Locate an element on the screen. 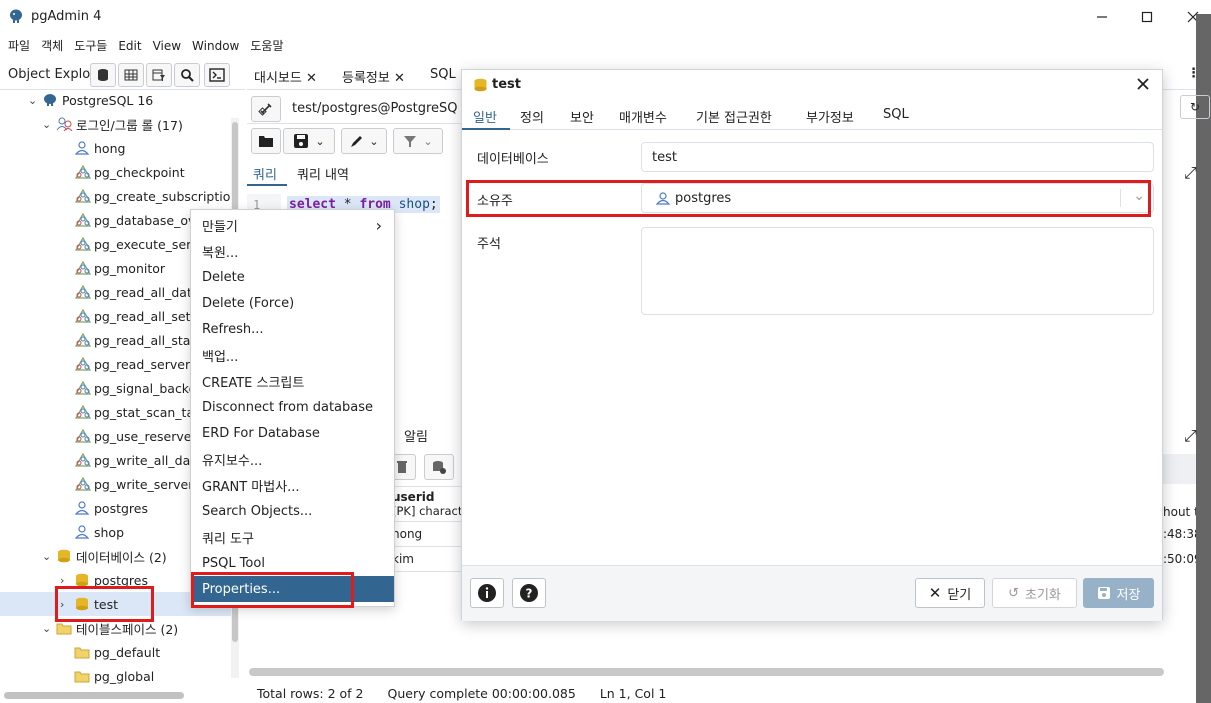 This screenshot has width=1211, height=703. tree-role-item: pg_write_server_ is located at coordinates (137, 484).